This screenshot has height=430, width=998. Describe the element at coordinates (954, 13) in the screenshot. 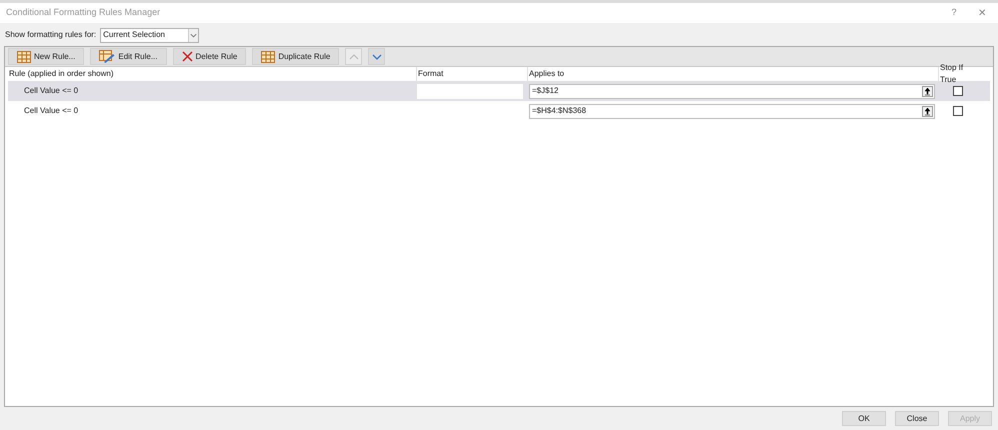

I see `help-button: ?` at that location.